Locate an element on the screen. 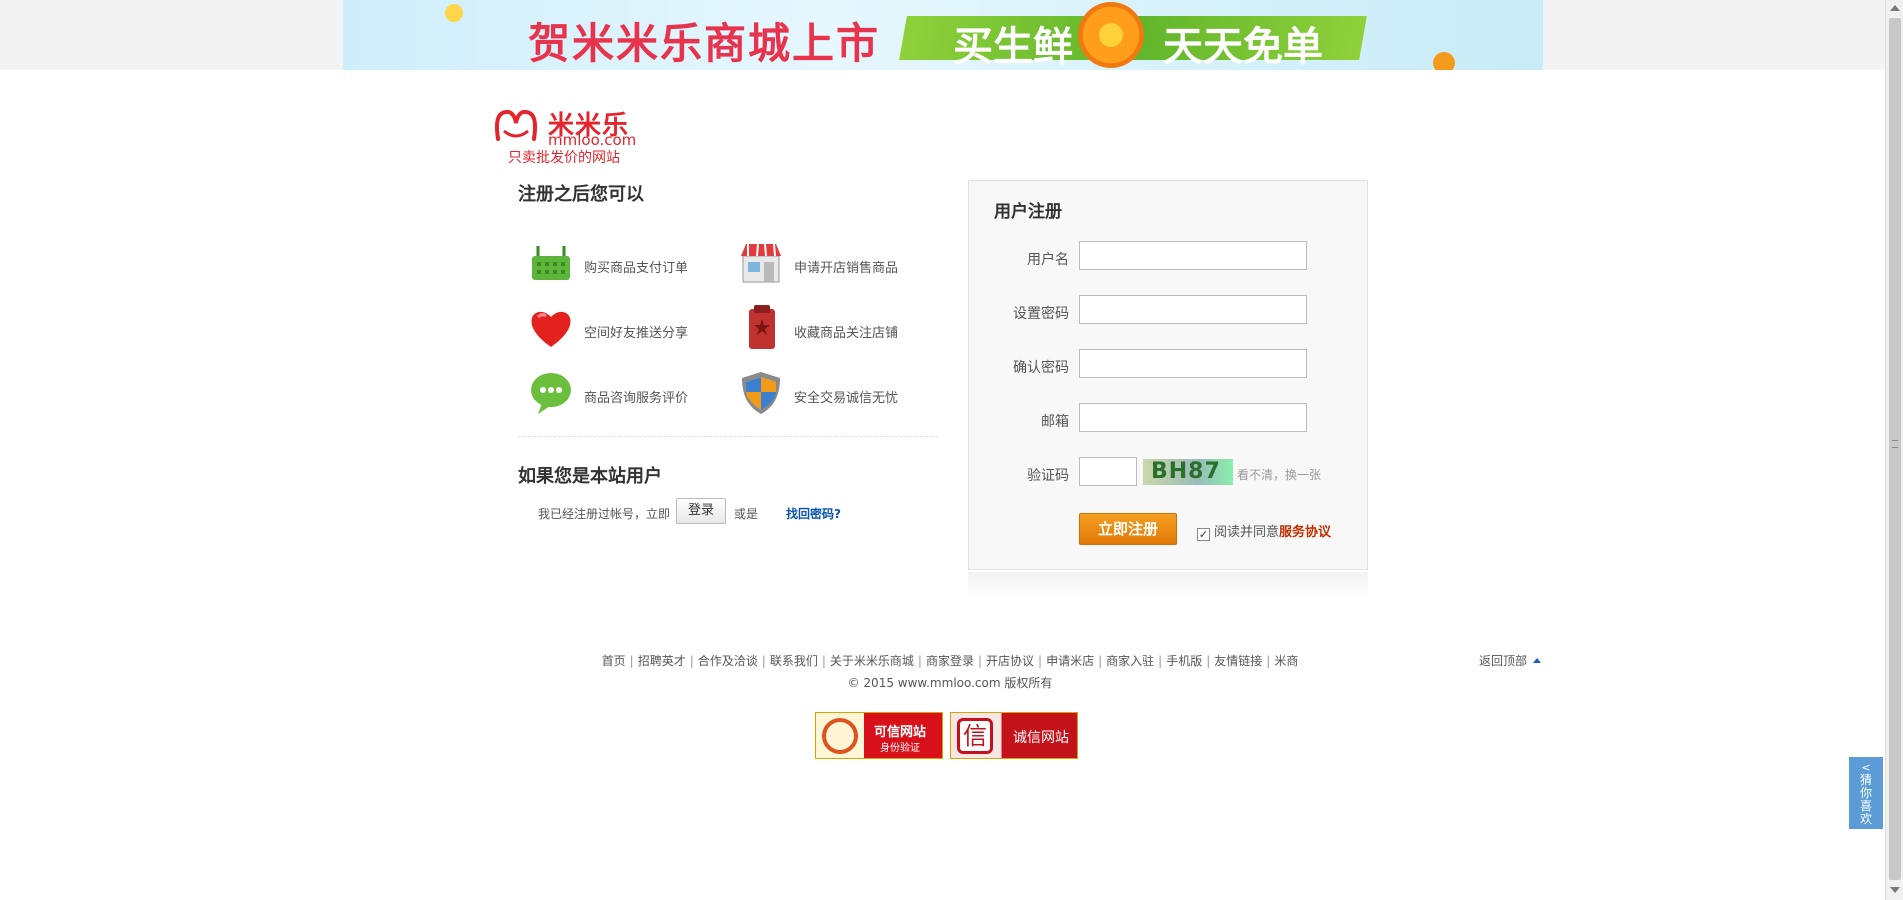 This screenshot has height=900, width=1903. benefit-label: 收藏商品关注店铺 is located at coordinates (846, 333).